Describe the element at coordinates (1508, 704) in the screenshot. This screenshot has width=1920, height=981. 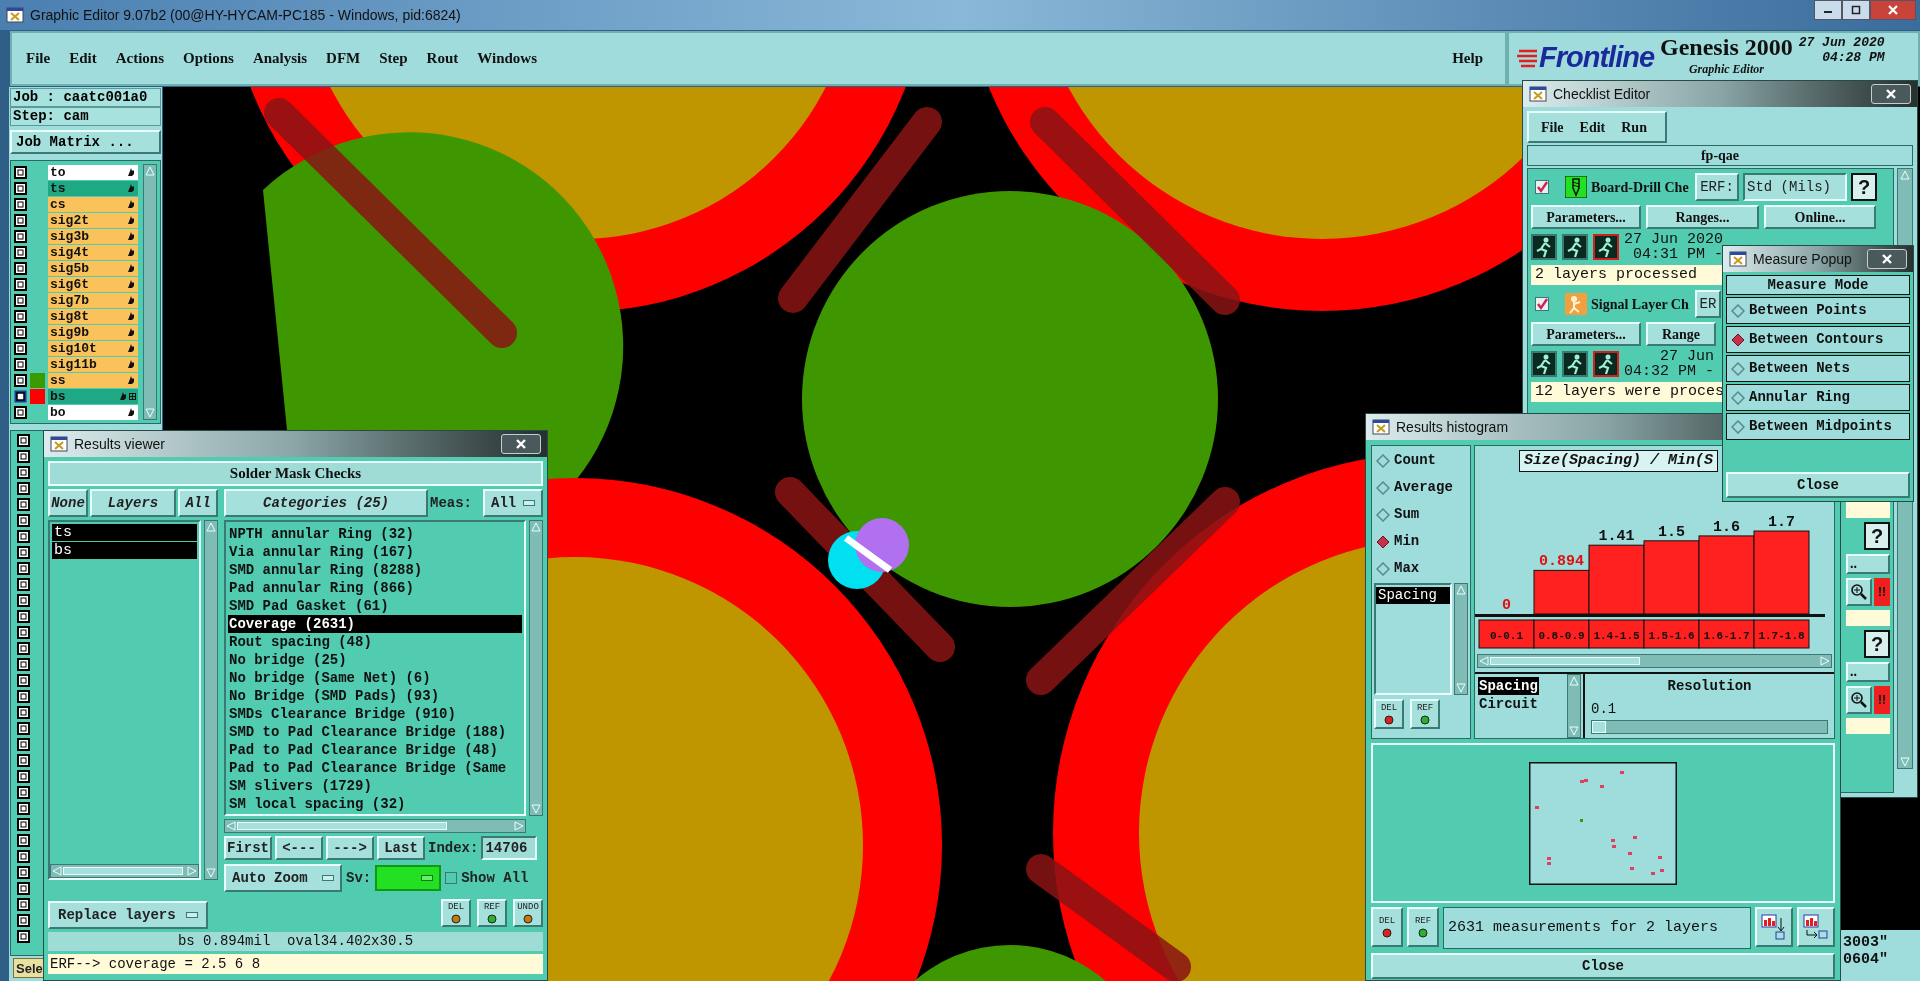
I see `list-item: Circuit` at that location.